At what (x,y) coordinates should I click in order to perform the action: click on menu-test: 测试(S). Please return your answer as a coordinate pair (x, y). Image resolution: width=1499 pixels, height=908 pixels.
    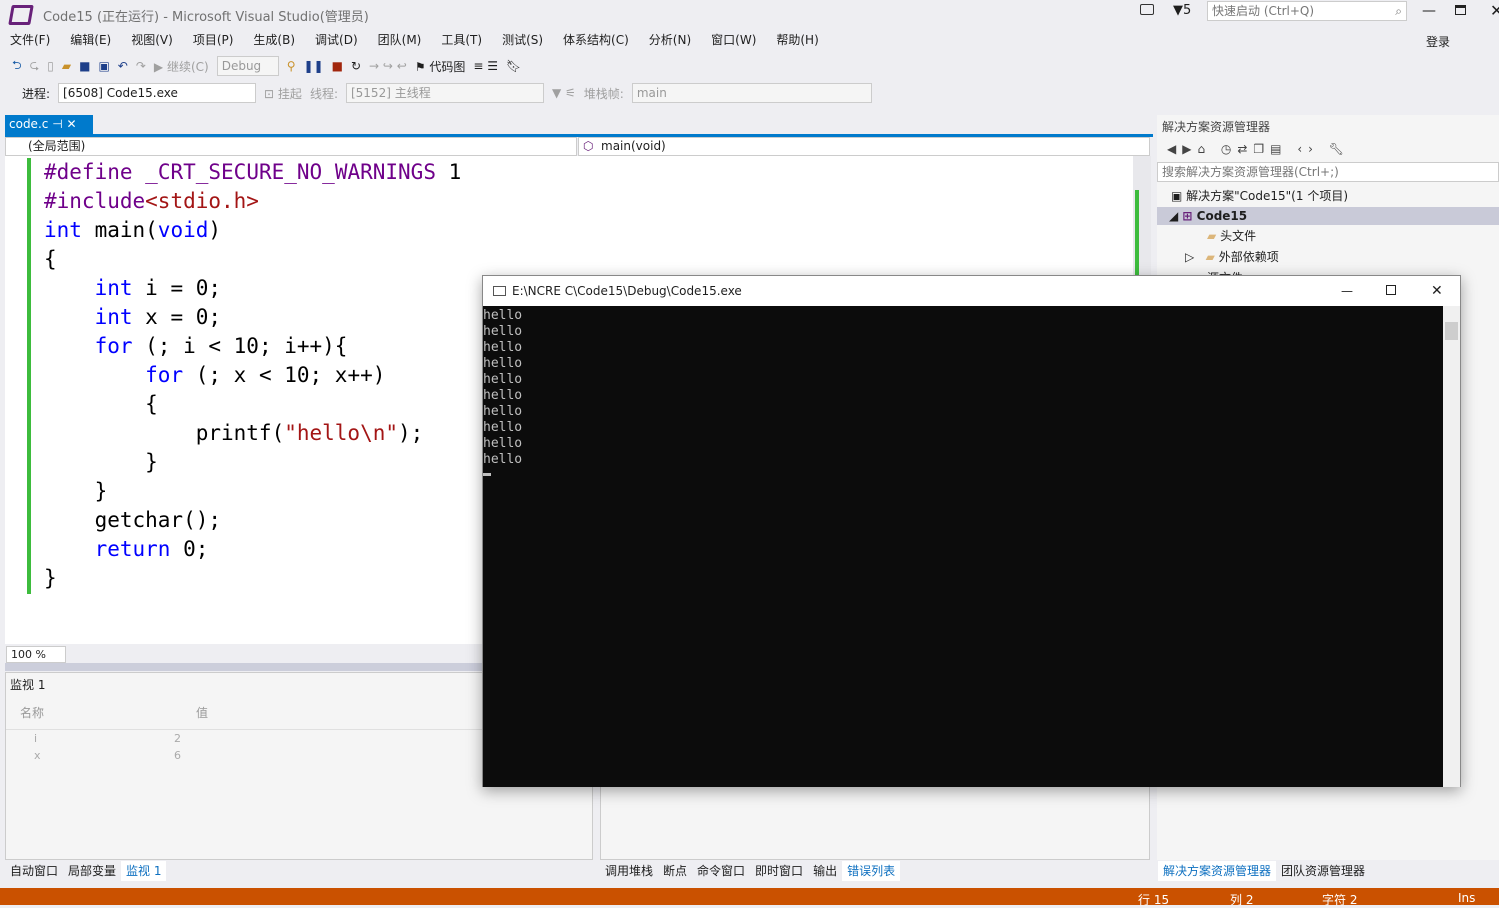
    Looking at the image, I should click on (522, 40).